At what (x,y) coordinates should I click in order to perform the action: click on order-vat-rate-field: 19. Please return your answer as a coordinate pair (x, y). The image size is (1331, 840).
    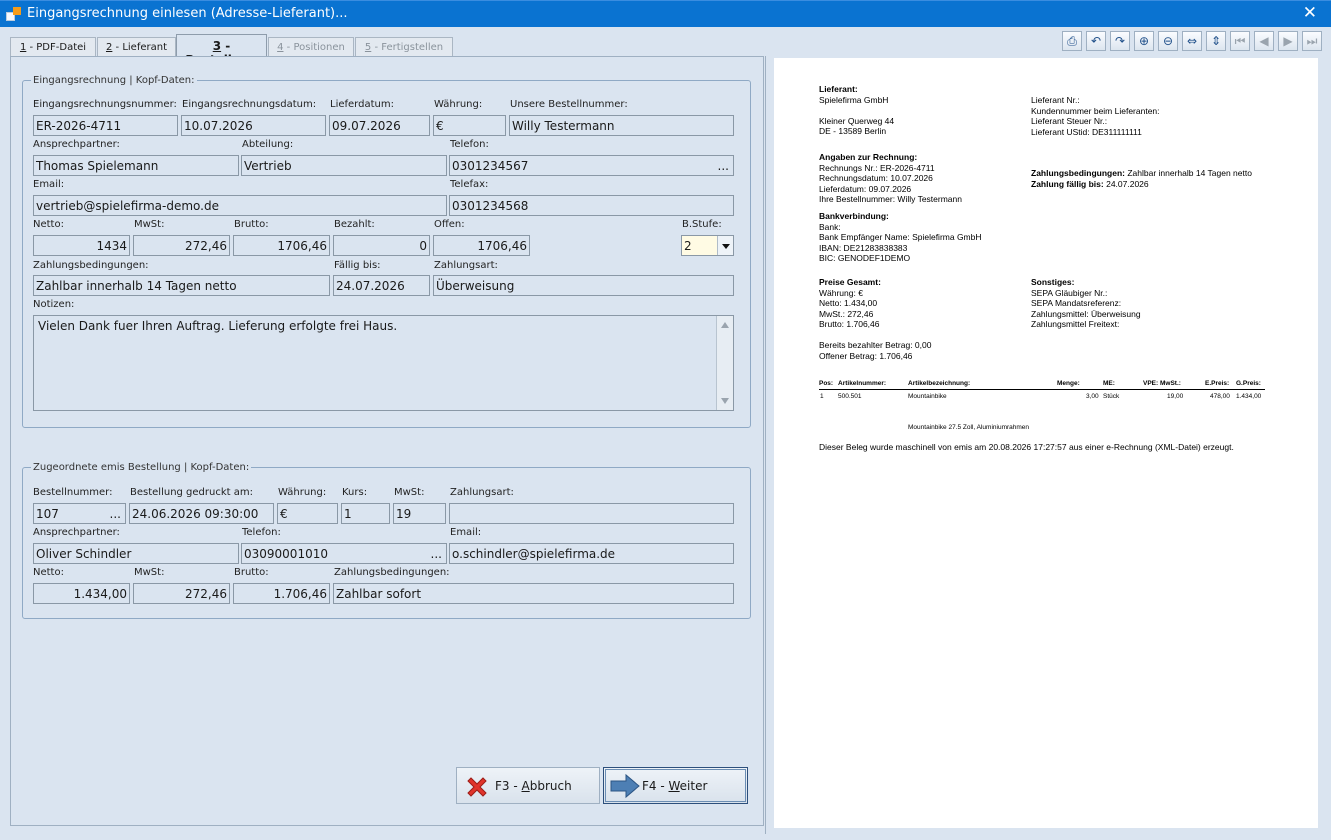
    Looking at the image, I should click on (419, 513).